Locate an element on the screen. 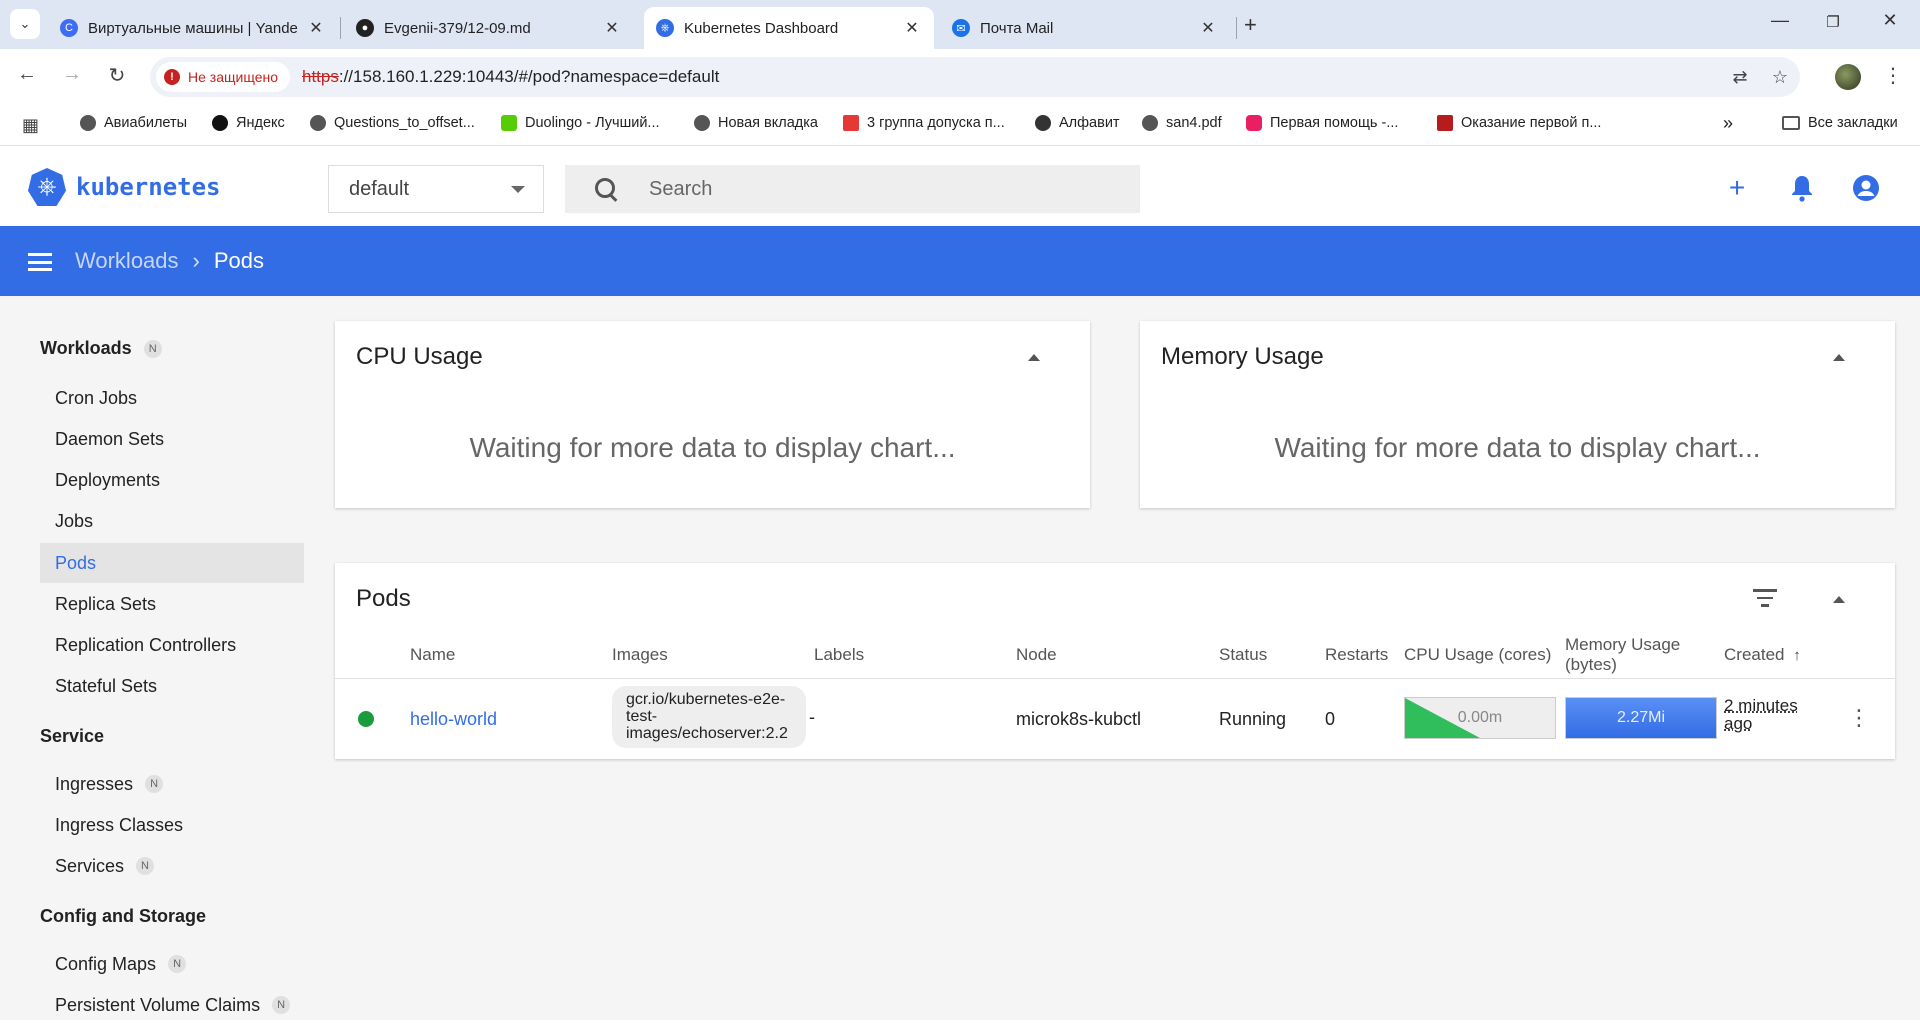 The width and height of the screenshot is (1920, 1025). header-line: (bytes) is located at coordinates (1622, 665).